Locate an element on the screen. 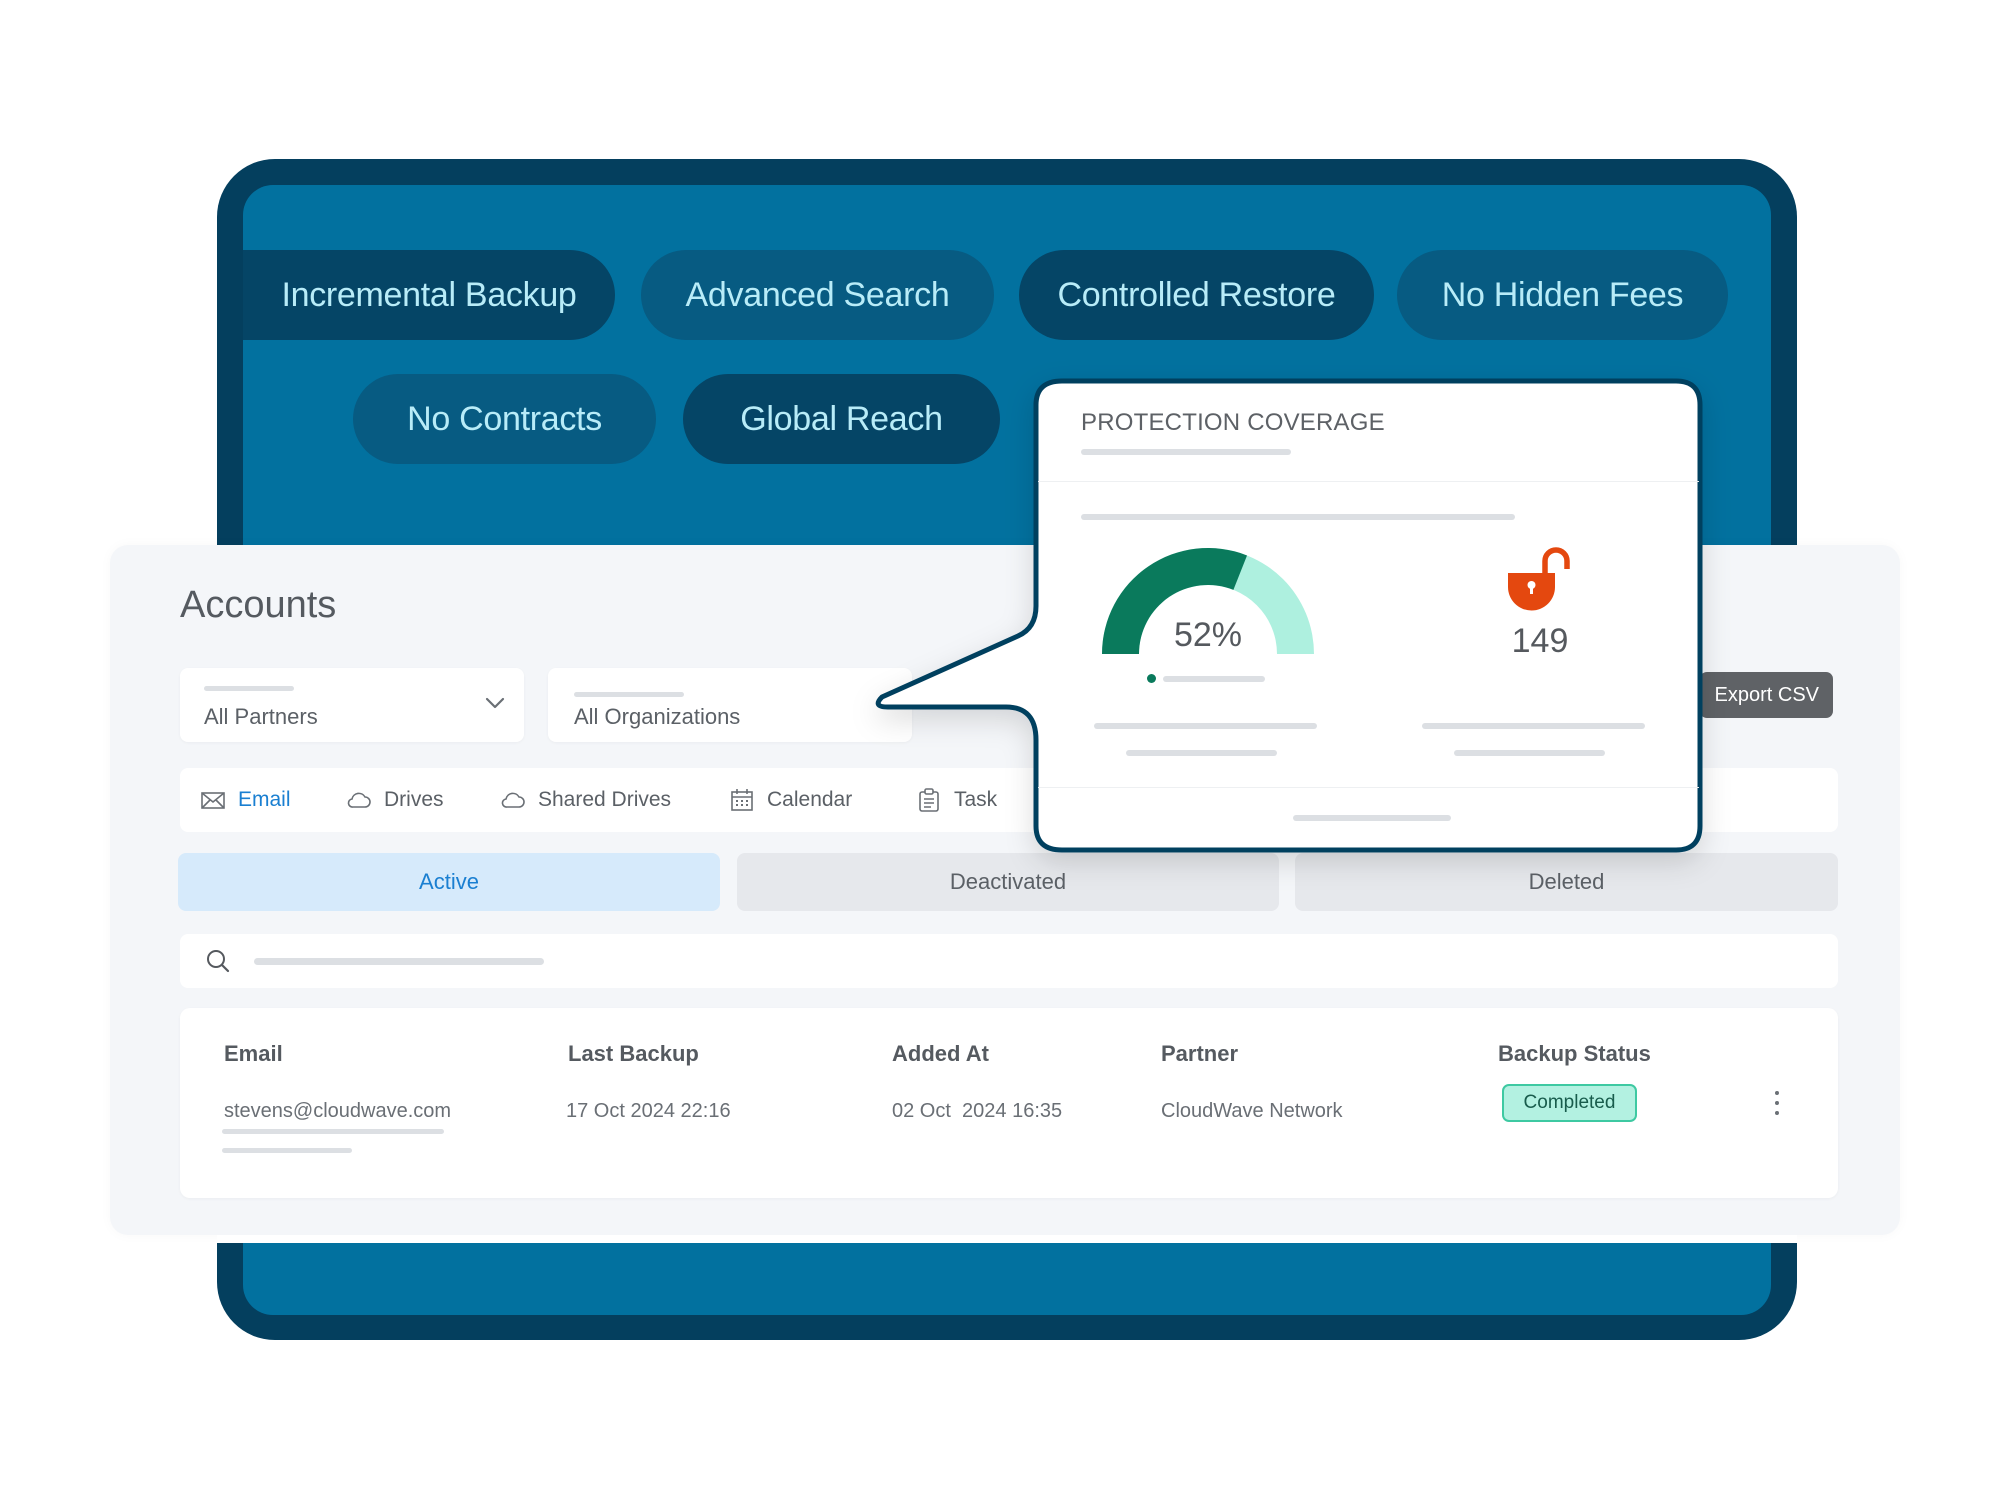  column-header-last-backup: Last Backup is located at coordinates (633, 1053).